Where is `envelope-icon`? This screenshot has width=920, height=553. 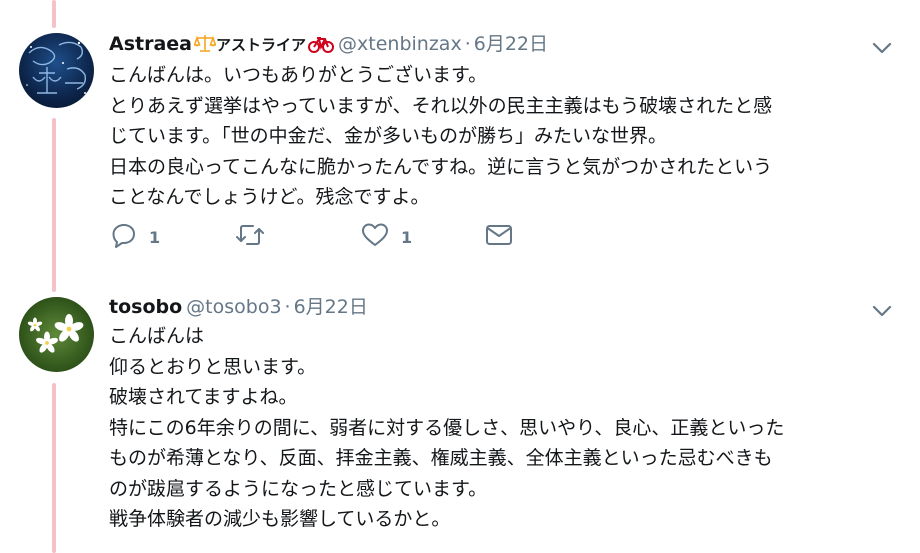
envelope-icon is located at coordinates (499, 237).